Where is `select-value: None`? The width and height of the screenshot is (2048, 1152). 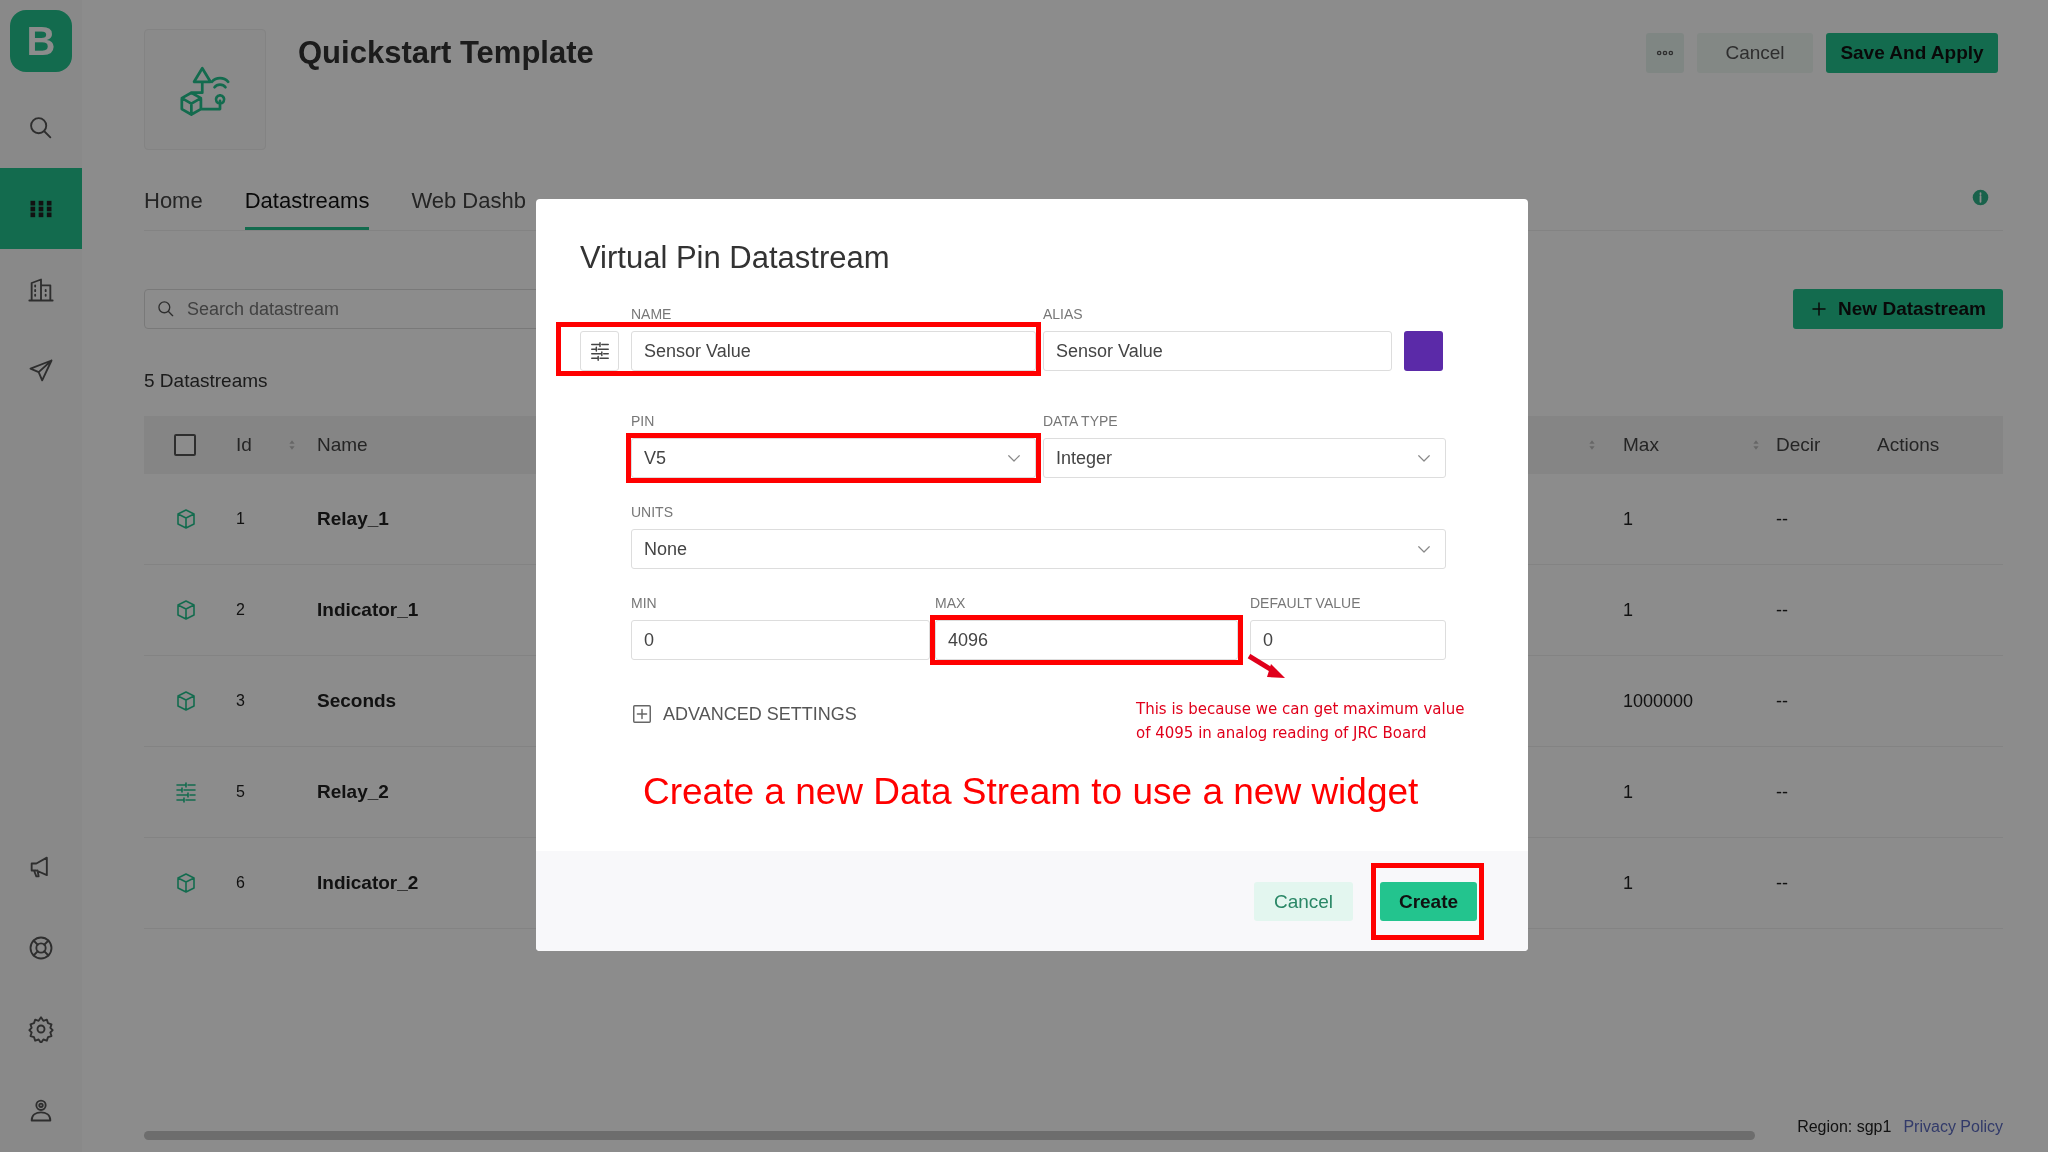
select-value: None is located at coordinates (666, 549).